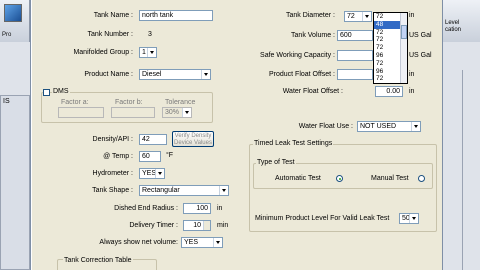 The height and width of the screenshot is (270, 480). What do you see at coordinates (220, 208) in the screenshot?
I see `dished-end-radius-unit: in` at bounding box center [220, 208].